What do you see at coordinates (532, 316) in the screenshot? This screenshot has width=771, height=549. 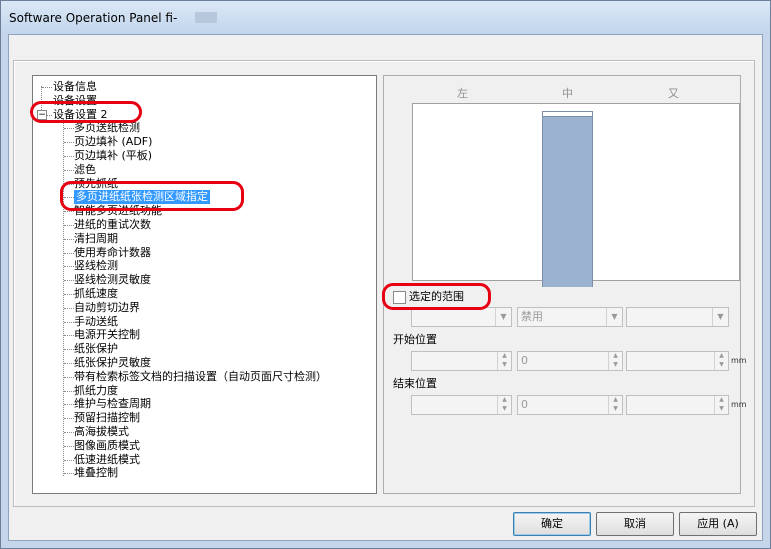 I see `range-combo-2-value: 禁用` at bounding box center [532, 316].